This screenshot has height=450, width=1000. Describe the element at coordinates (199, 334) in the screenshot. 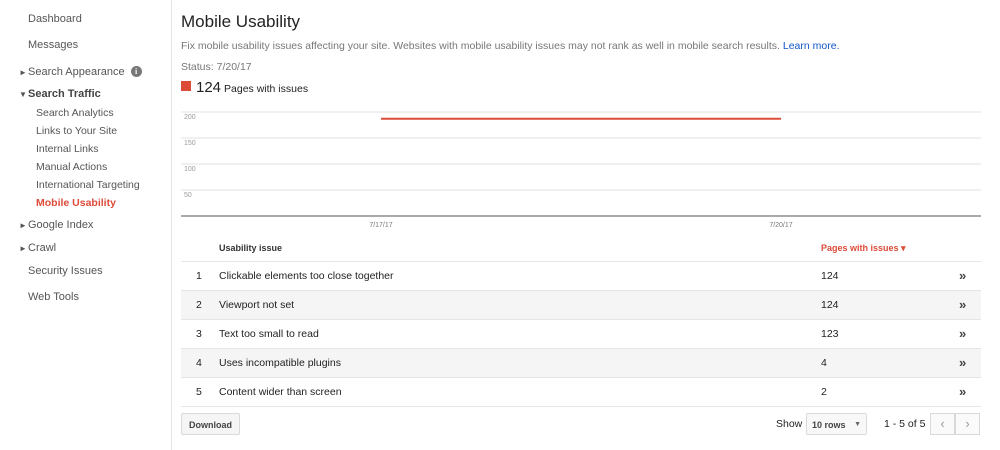

I see `row-number: 3` at that location.